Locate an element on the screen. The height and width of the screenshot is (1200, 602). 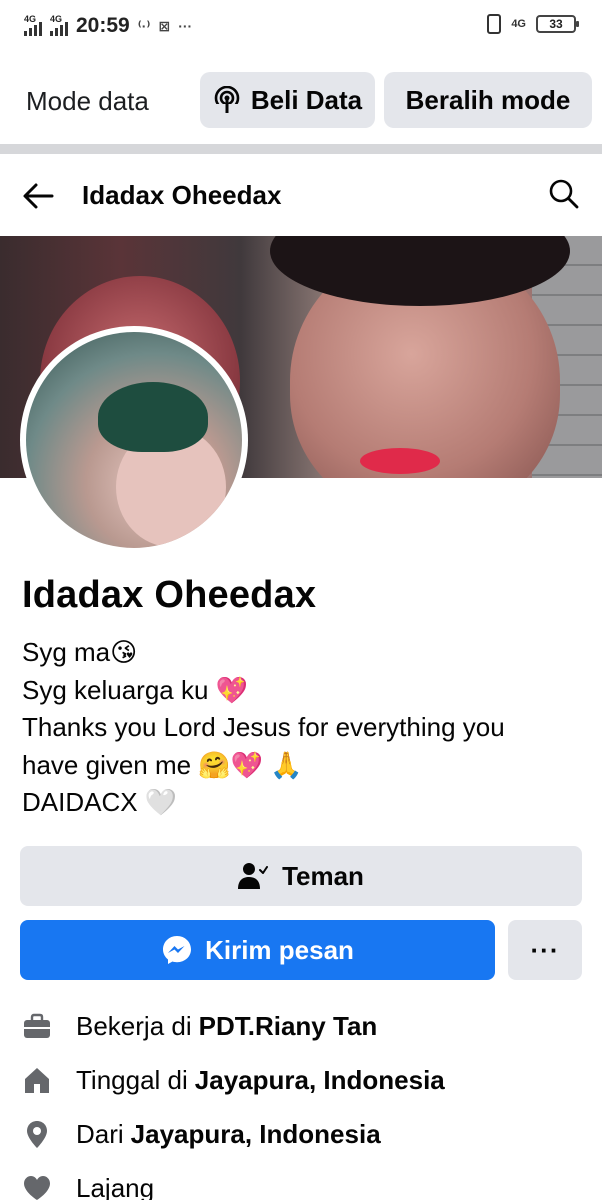
cover-photo-lips is located at coordinates (400, 461).